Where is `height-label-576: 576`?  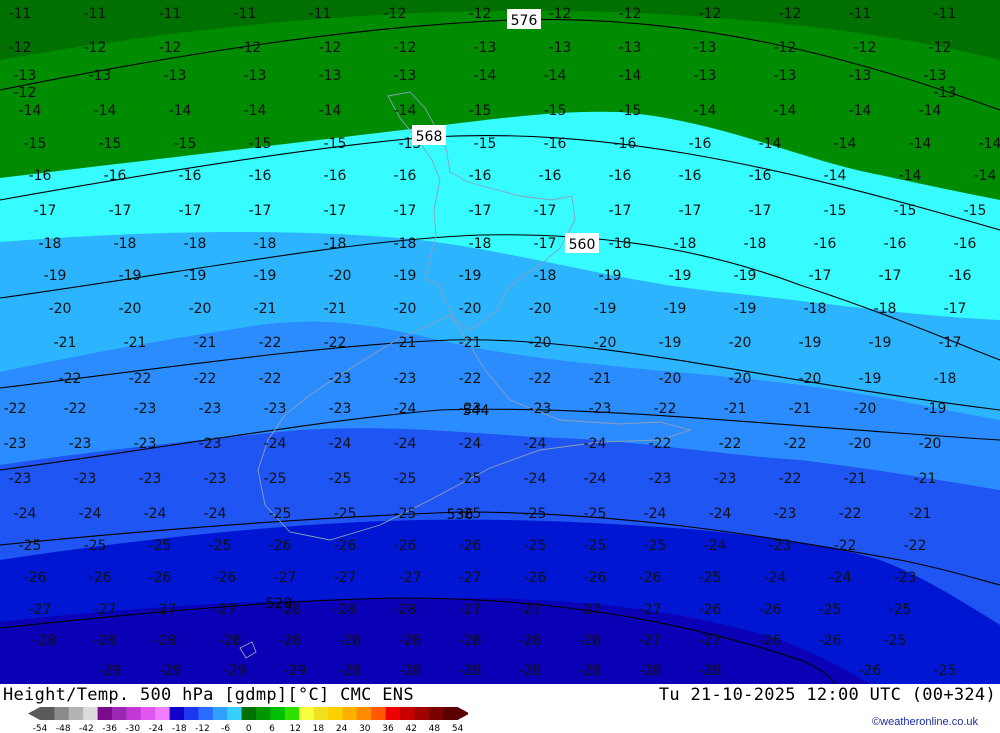 height-label-576: 576 is located at coordinates (524, 19).